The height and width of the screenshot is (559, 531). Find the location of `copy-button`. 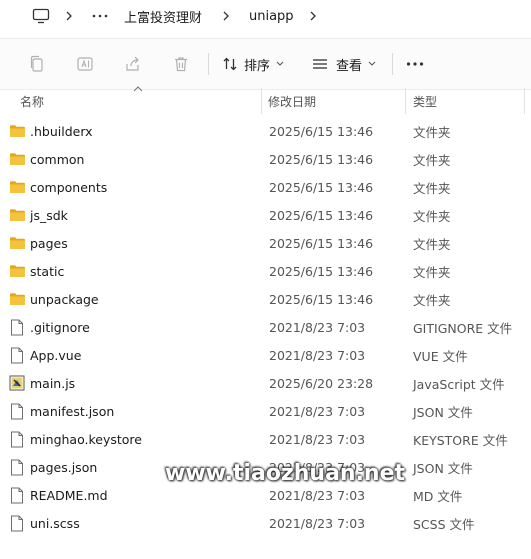

copy-button is located at coordinates (37, 64).